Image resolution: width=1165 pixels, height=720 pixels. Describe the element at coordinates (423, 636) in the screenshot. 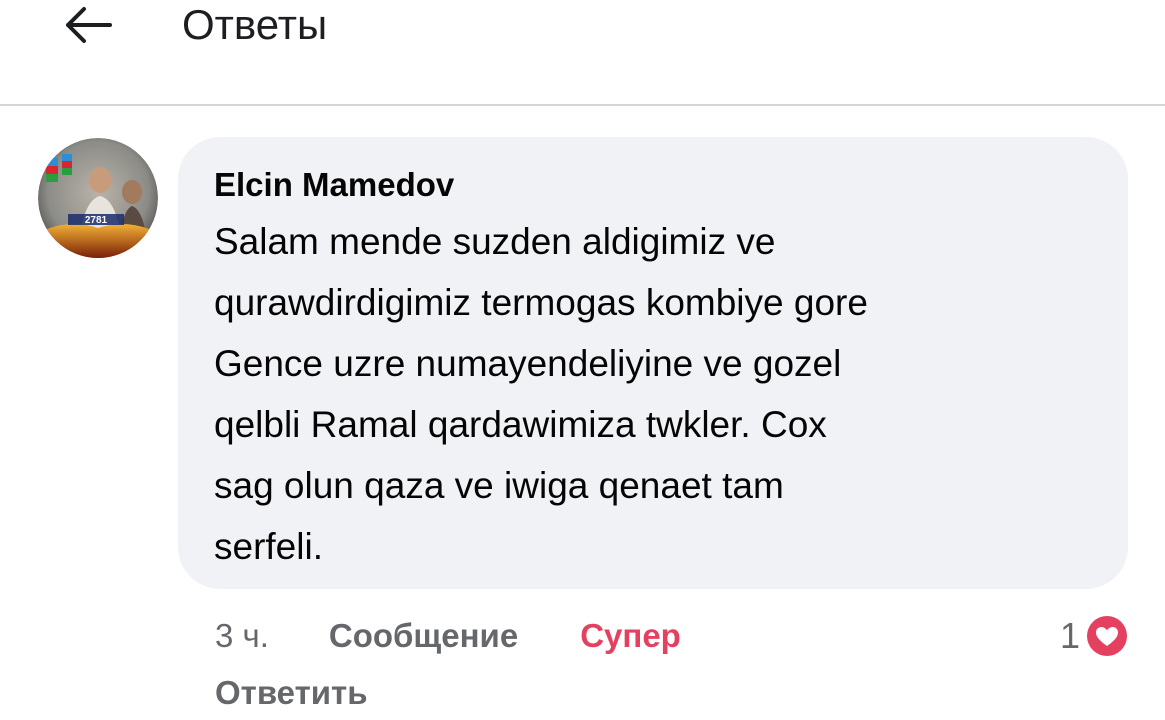

I see `message-button: Сообщение` at that location.